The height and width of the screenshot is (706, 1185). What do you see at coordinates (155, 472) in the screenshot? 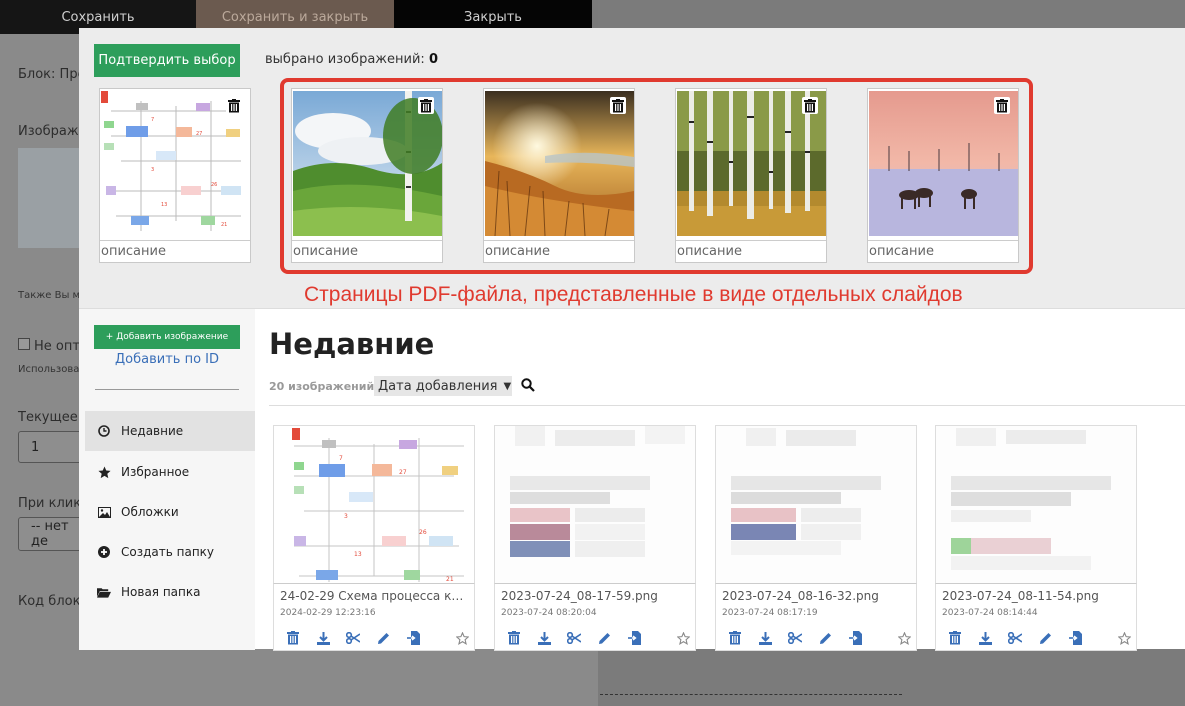
I see `sidebar-item-label: Избранное` at bounding box center [155, 472].